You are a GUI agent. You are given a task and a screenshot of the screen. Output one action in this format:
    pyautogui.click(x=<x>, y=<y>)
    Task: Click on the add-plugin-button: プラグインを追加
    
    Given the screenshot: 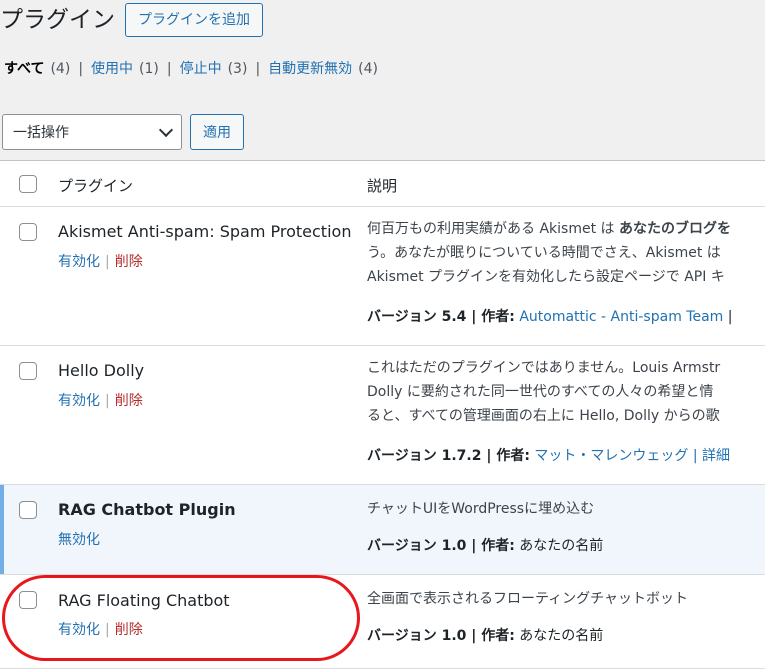 What is the action you would take?
    pyautogui.click(x=194, y=20)
    